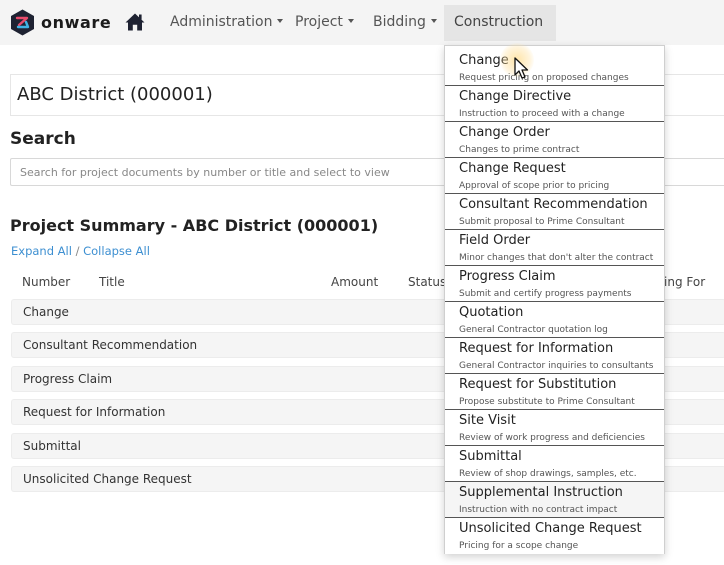 The width and height of the screenshot is (724, 565). I want to click on nav-project: Project, so click(324, 23).